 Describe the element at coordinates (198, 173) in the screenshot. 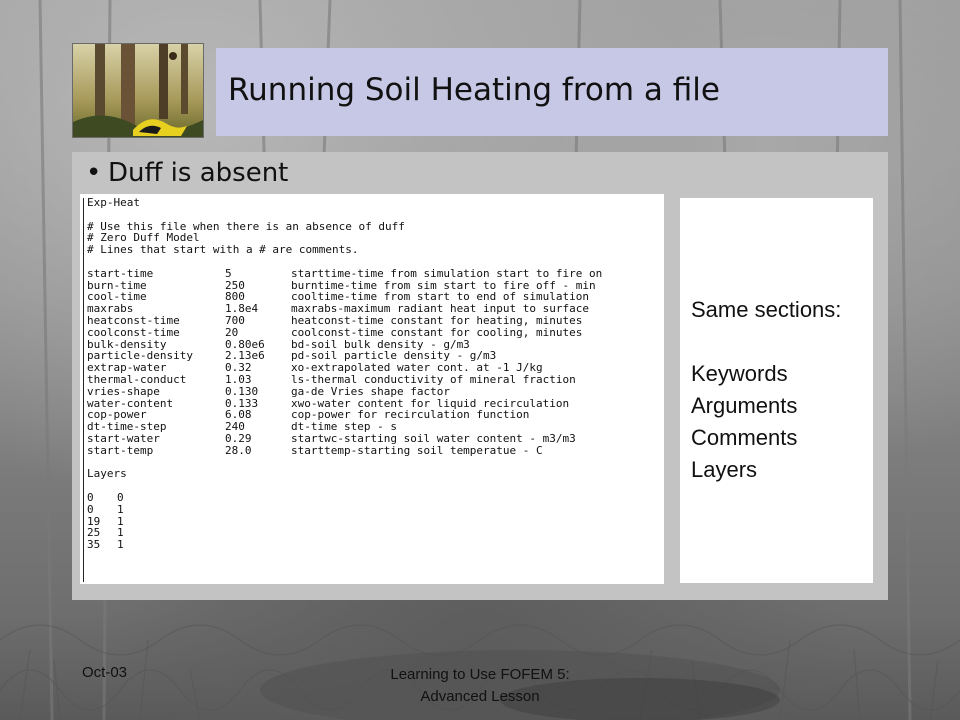

I see `bullet-text: Duff is absent` at that location.